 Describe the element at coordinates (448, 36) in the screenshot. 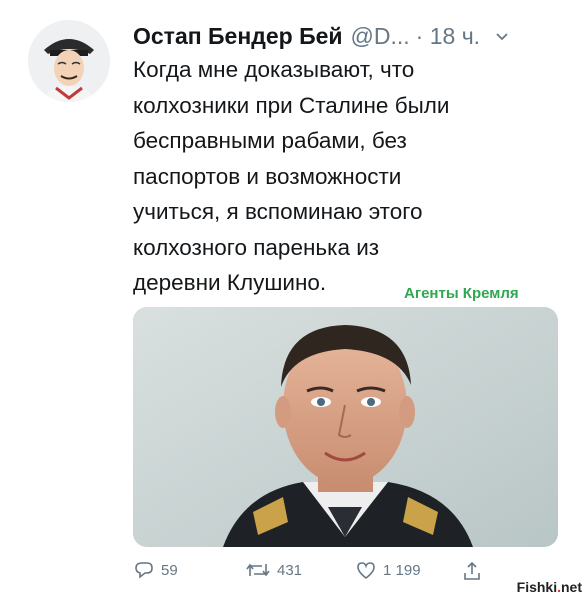

I see `tweet-time: · 18 ч.` at that location.